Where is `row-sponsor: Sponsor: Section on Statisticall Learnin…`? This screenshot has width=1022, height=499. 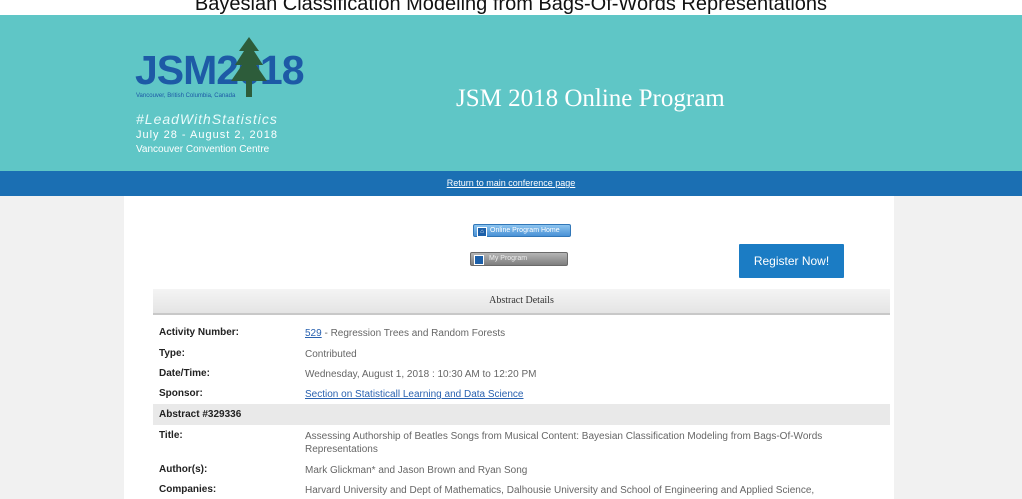 row-sponsor: Sponsor: Section on Statisticall Learnin… is located at coordinates (521, 395).